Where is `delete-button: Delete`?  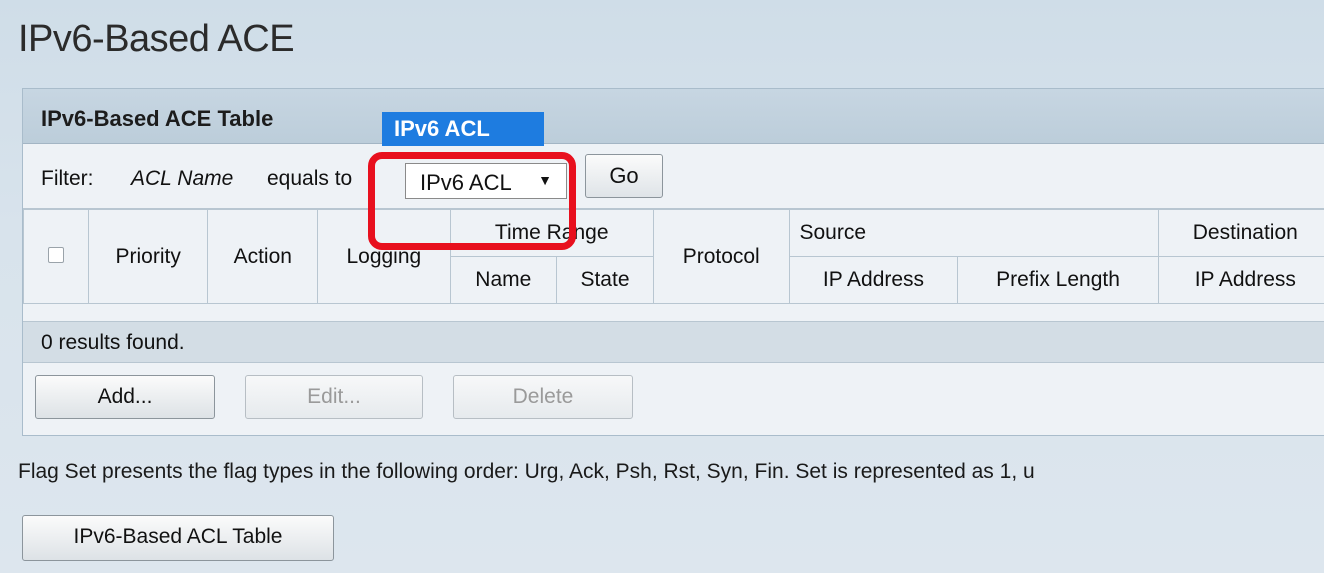 delete-button: Delete is located at coordinates (543, 397).